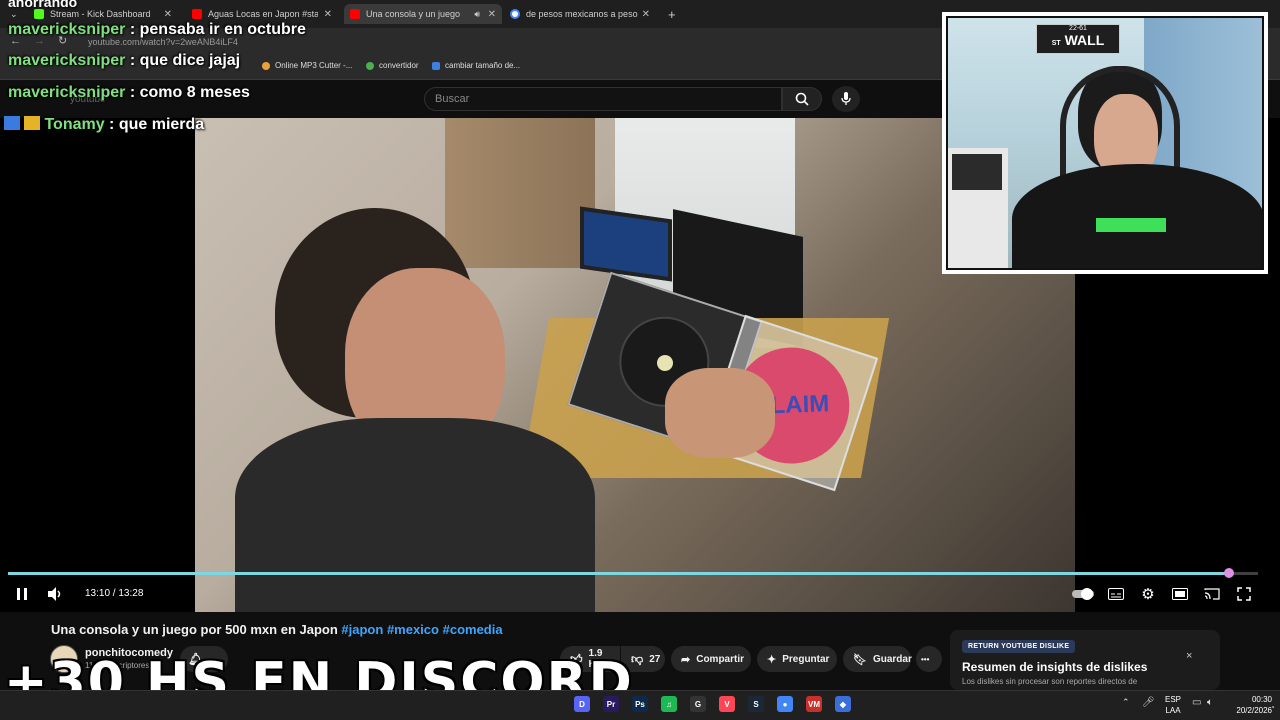  What do you see at coordinates (190, 60) in the screenshot?
I see `chat-text: que dice jajaj` at bounding box center [190, 60].